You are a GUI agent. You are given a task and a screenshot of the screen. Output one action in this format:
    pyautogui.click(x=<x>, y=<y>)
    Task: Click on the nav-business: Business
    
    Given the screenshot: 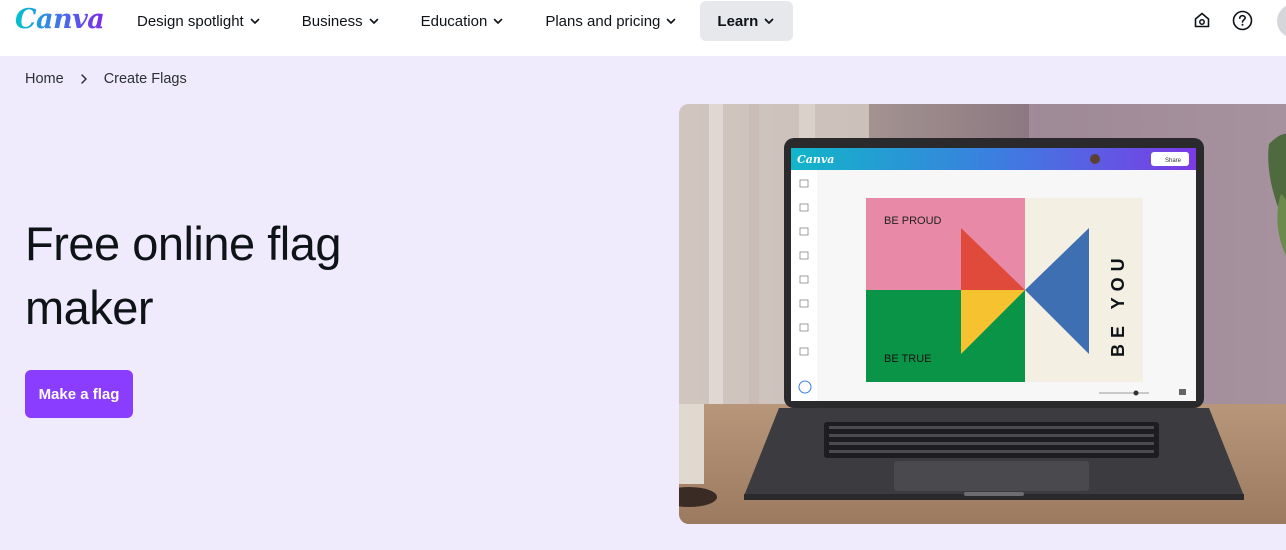 What is the action you would take?
    pyautogui.click(x=341, y=21)
    